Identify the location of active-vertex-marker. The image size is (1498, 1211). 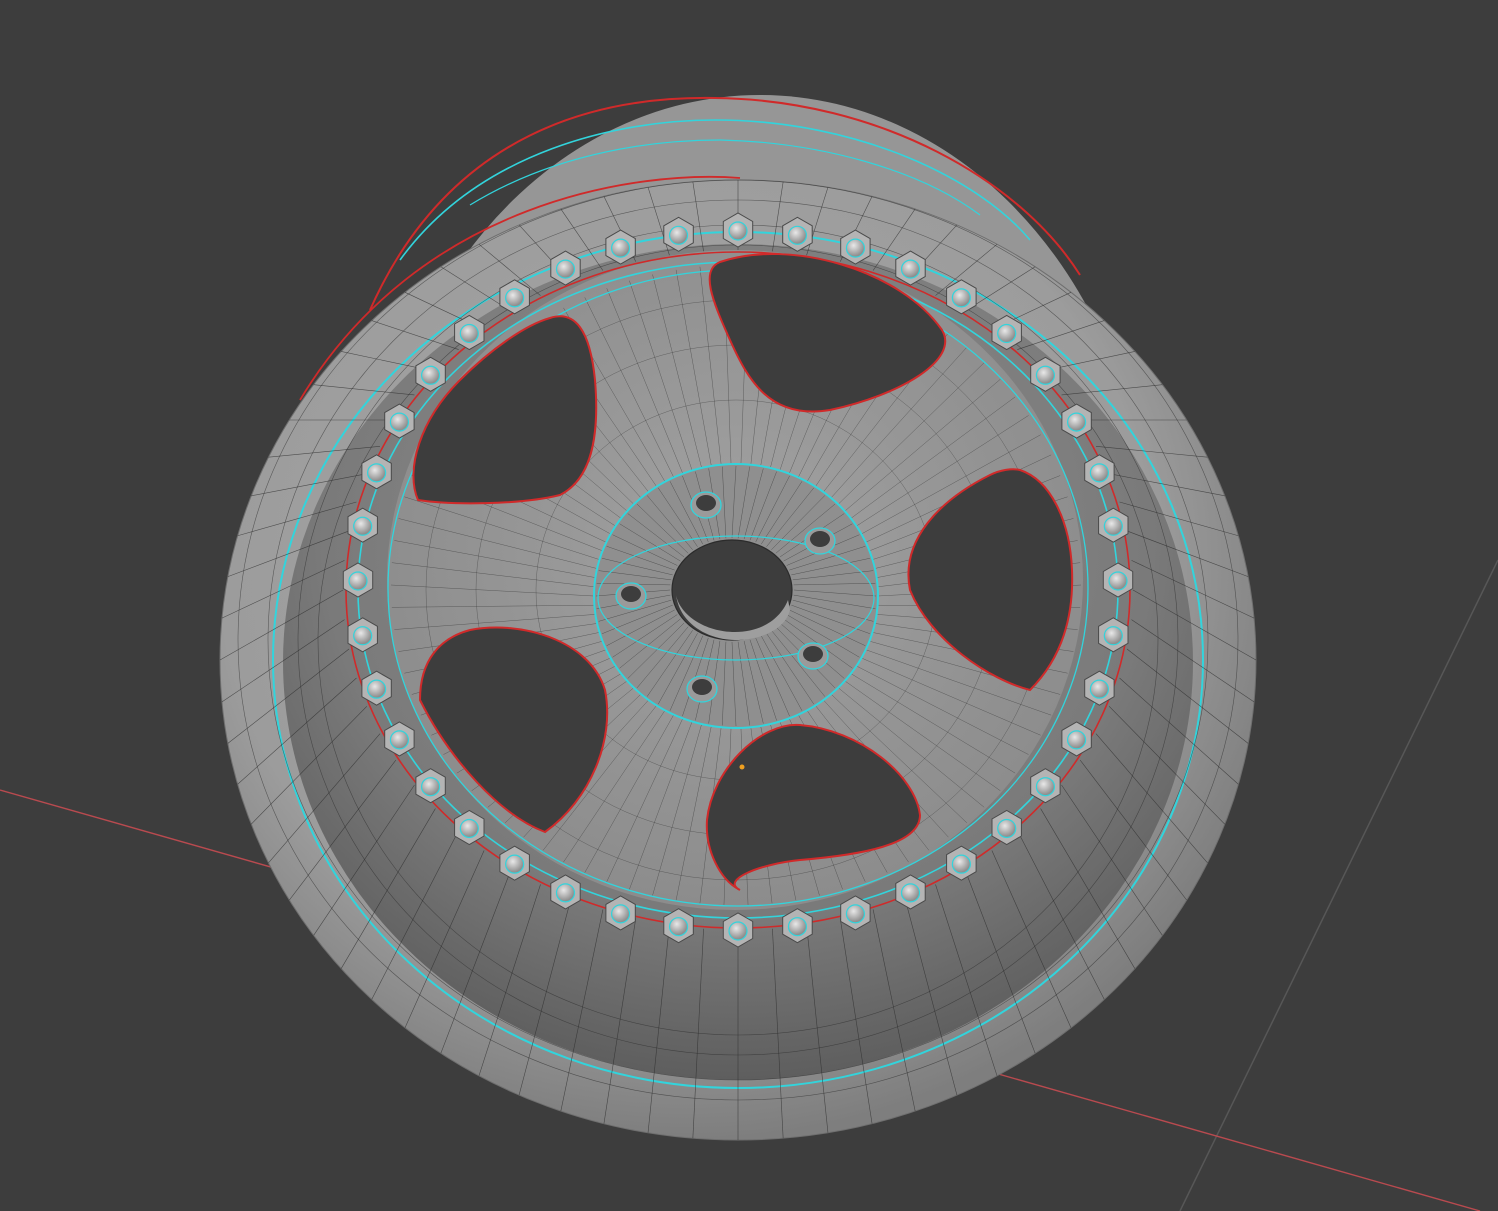
(742, 767).